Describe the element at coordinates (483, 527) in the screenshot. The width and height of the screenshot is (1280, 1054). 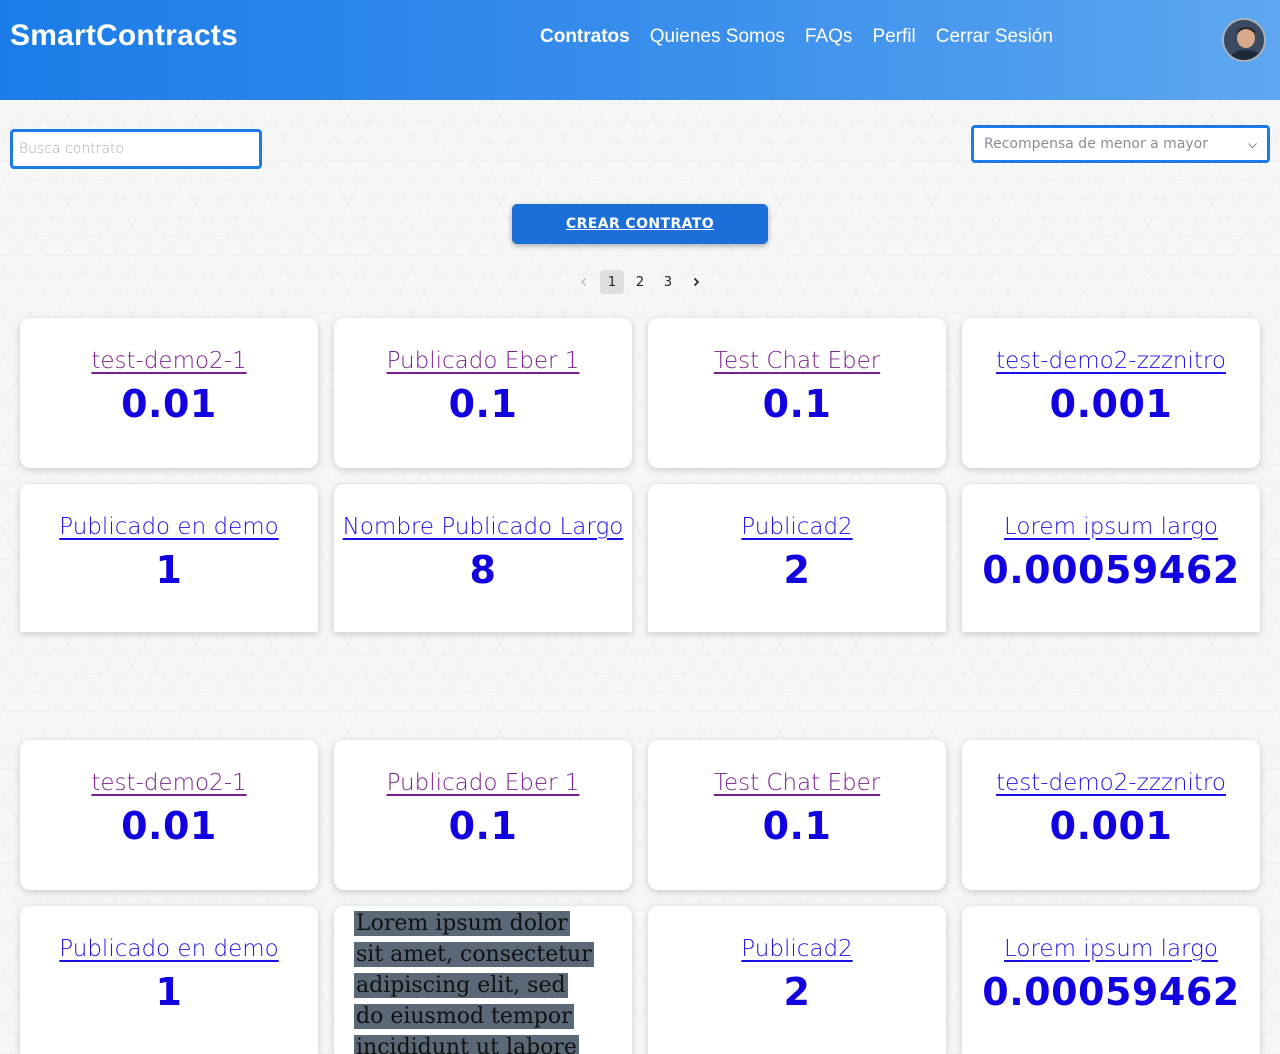
I see `contract-title-link: Nombre Publicado Largo` at that location.